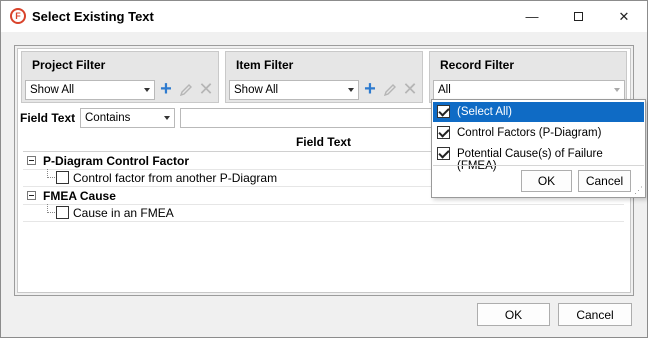 The width and height of the screenshot is (648, 338). What do you see at coordinates (256, 90) in the screenshot?
I see `item-filter-value: Show All` at bounding box center [256, 90].